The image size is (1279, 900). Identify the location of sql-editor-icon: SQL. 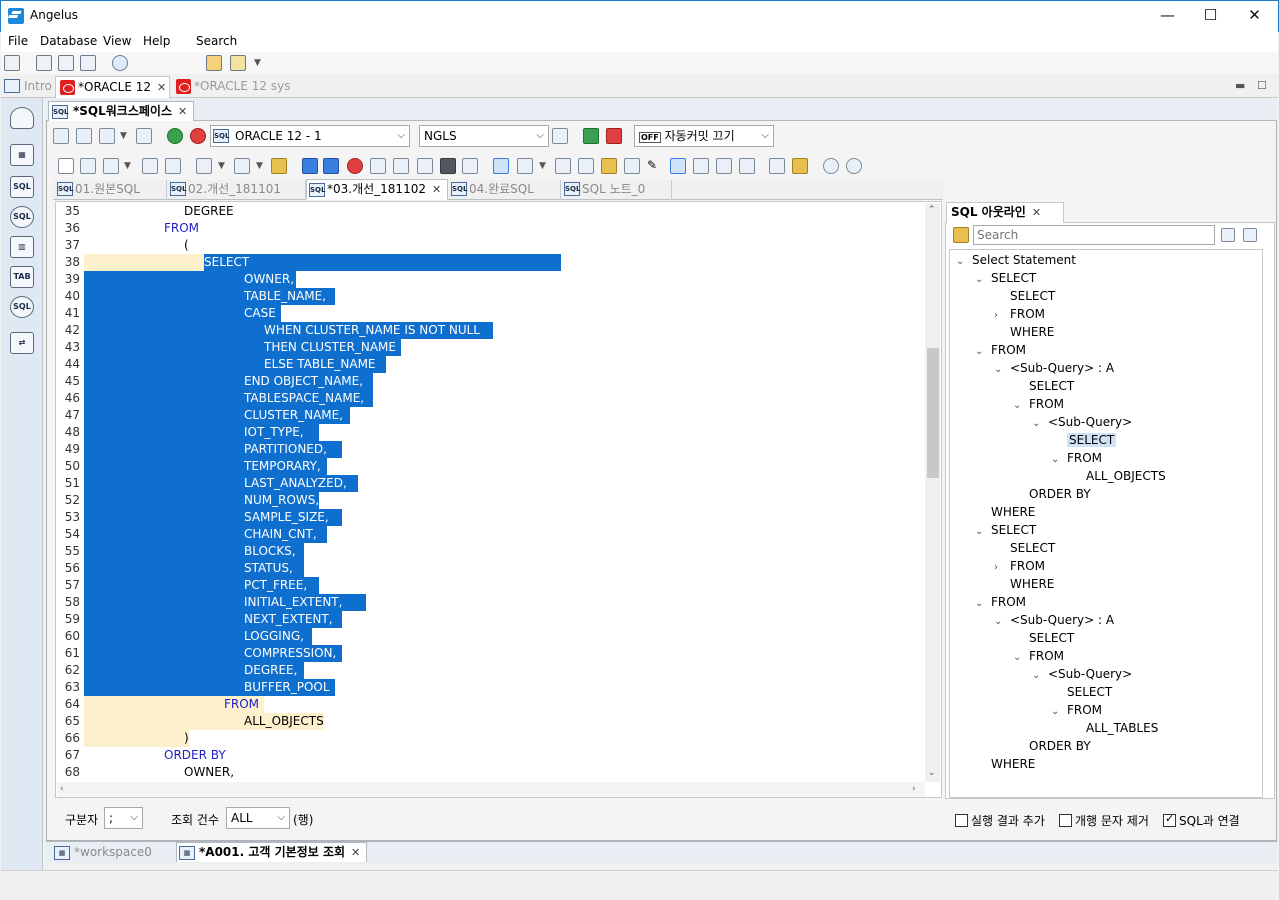
(22, 187).